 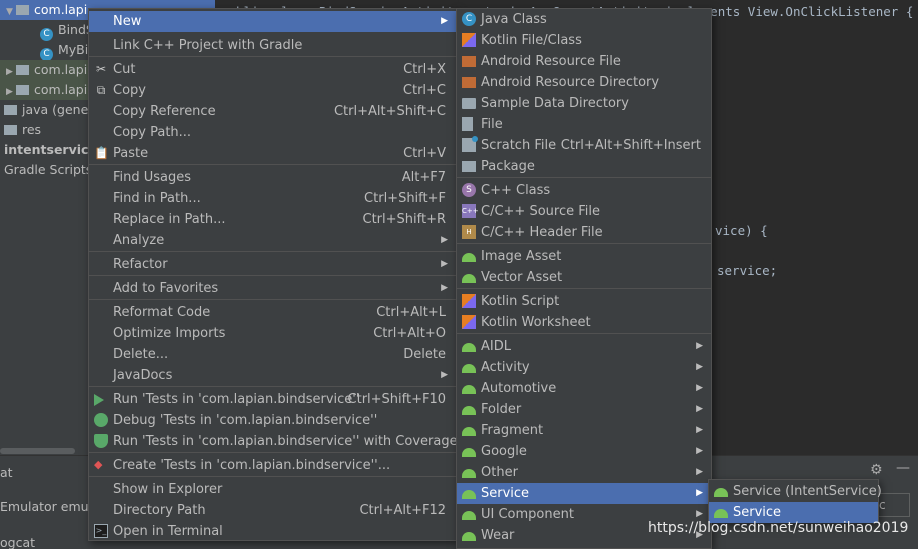 I want to click on new-item-c-c-header-file: H C/C++ Header File, so click(x=584, y=232).